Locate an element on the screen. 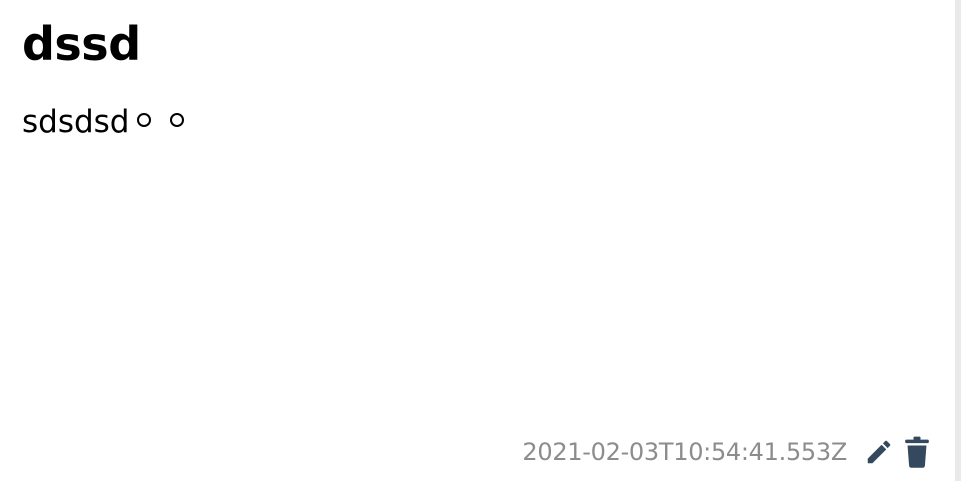 Image resolution: width=967 pixels, height=481 pixels. note-footer: 2021-02-03T10:54:41.553Z is located at coordinates (727, 452).